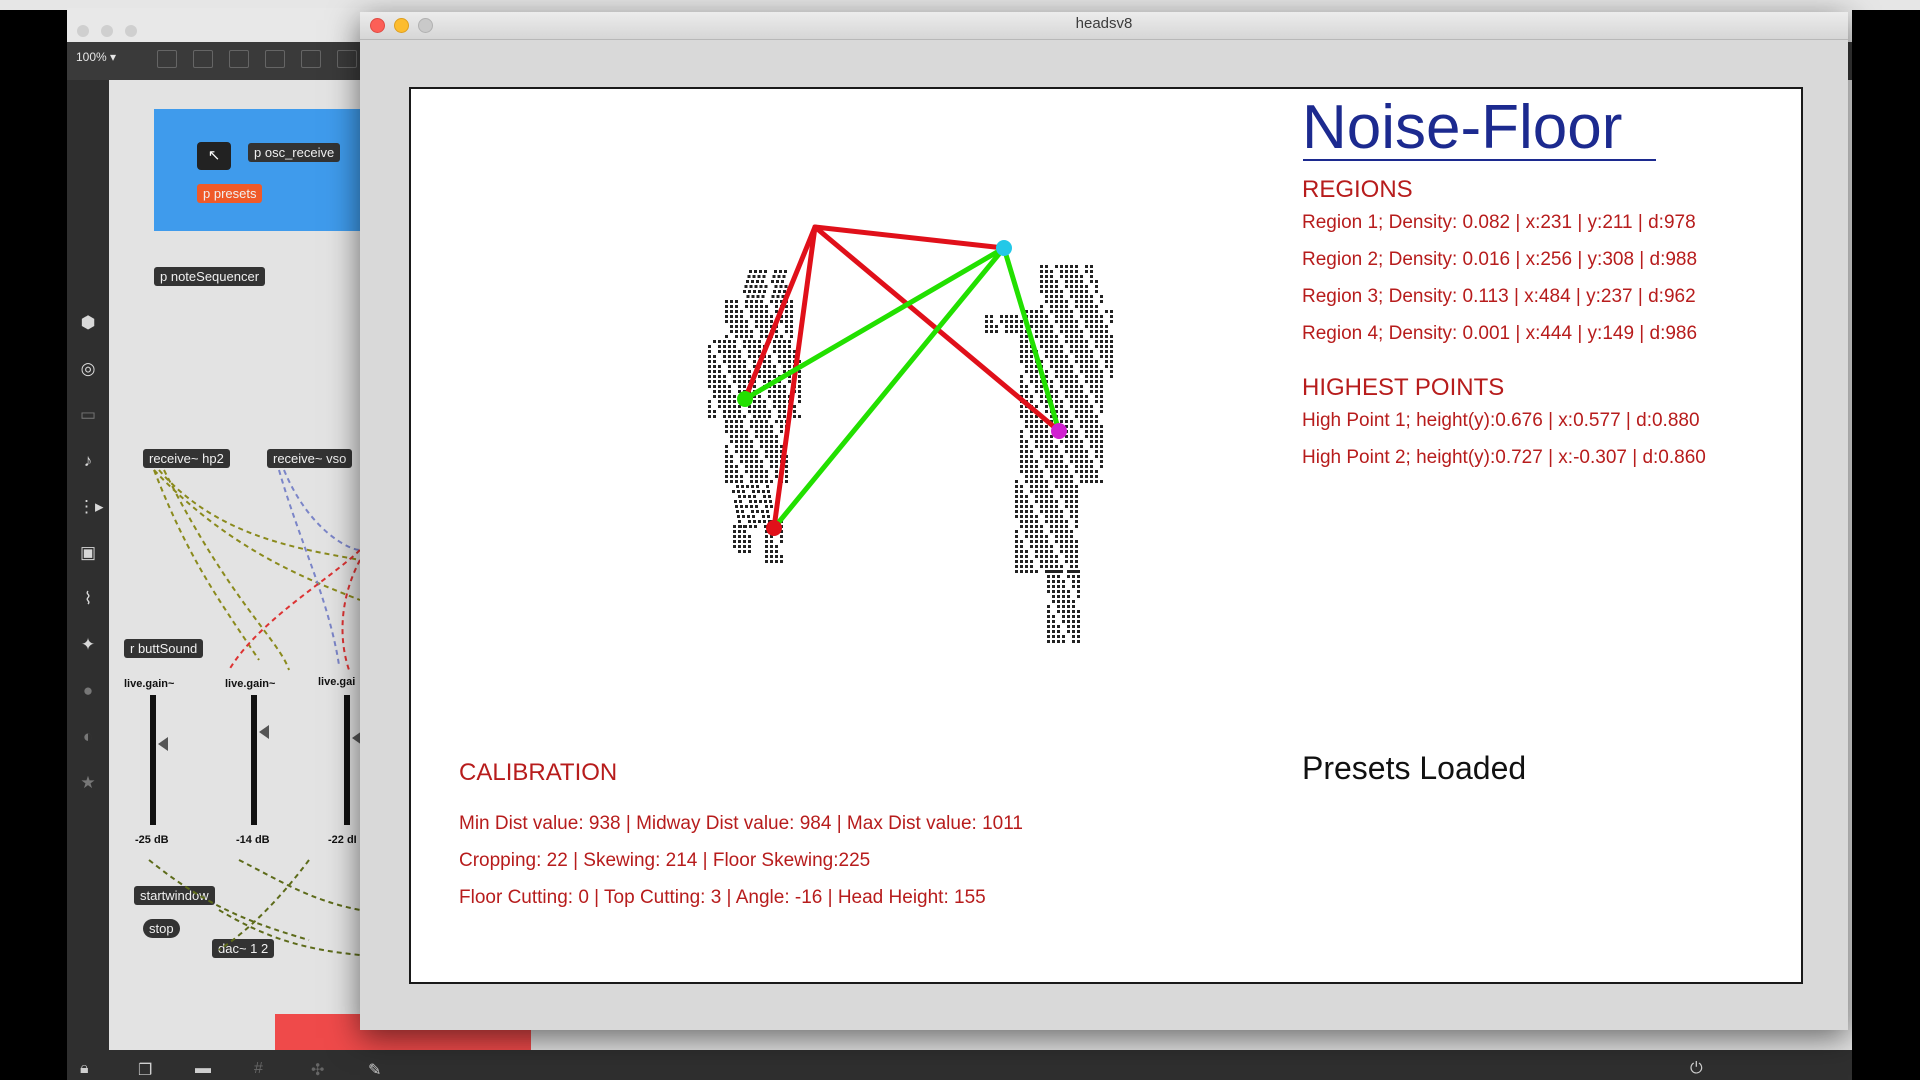 The image size is (1920, 1080). I want to click on zoom-select: 100% ▾, so click(96, 57).